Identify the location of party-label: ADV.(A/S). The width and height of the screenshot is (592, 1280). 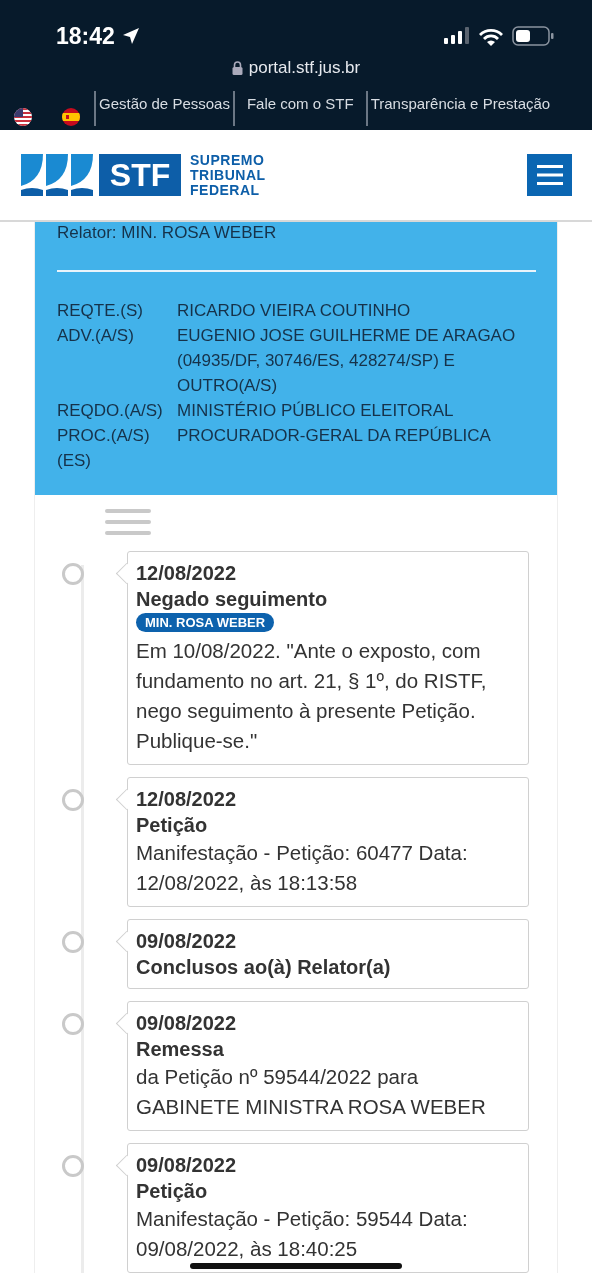
(96, 336).